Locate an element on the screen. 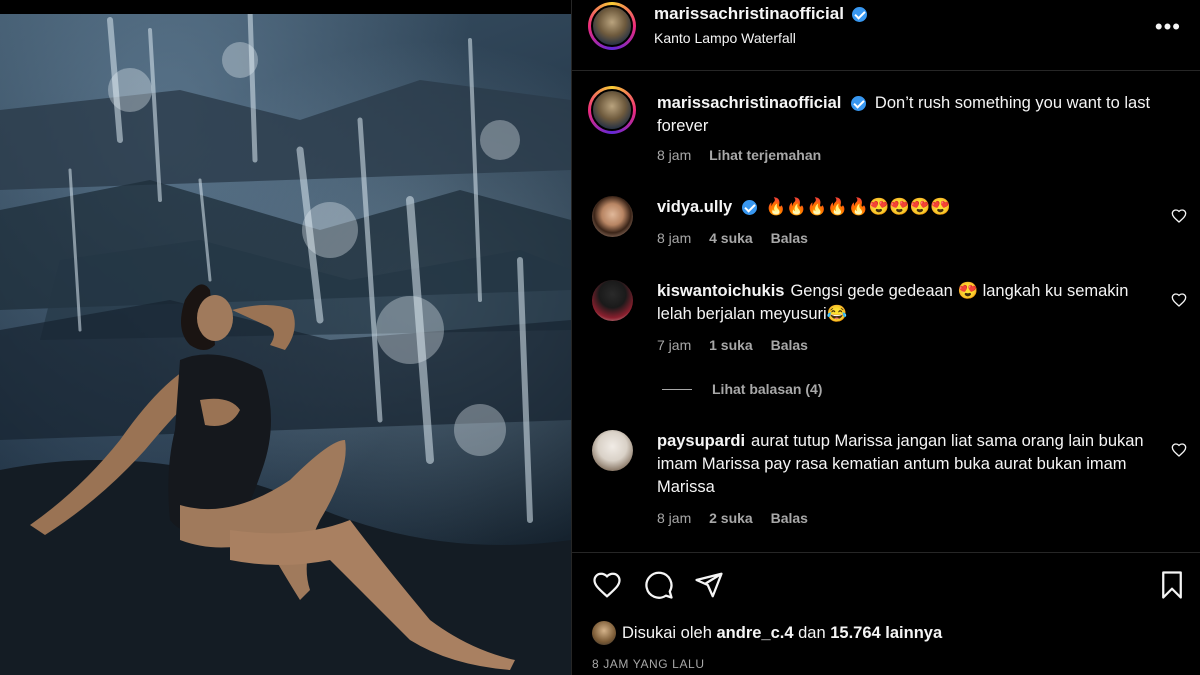 Image resolution: width=1200 pixels, height=675 pixels. commenter-username: kiswantoichukis is located at coordinates (720, 291).